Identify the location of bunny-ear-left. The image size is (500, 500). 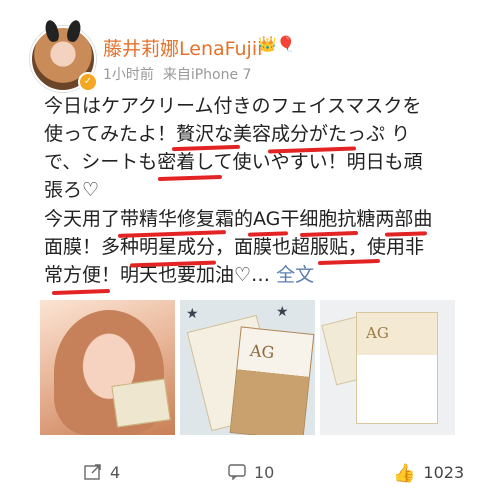
(52, 31).